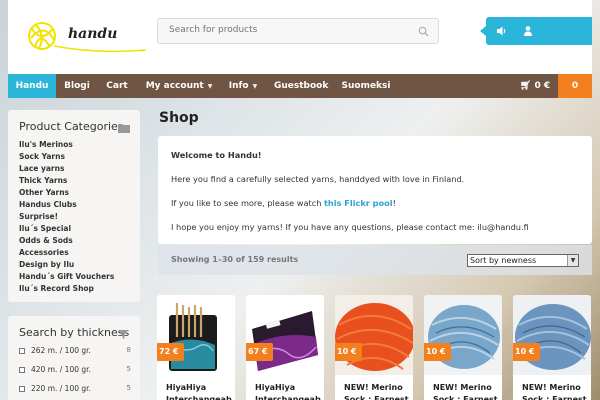 The image size is (600, 400). I want to click on price-tag: 67 €, so click(260, 352).